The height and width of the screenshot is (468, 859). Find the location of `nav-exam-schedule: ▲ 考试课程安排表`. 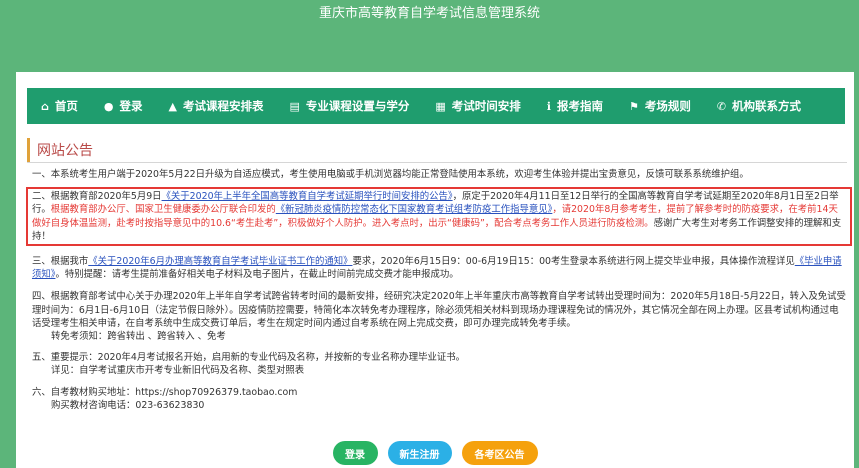

nav-exam-schedule: ▲ 考试课程安排表 is located at coordinates (215, 106).